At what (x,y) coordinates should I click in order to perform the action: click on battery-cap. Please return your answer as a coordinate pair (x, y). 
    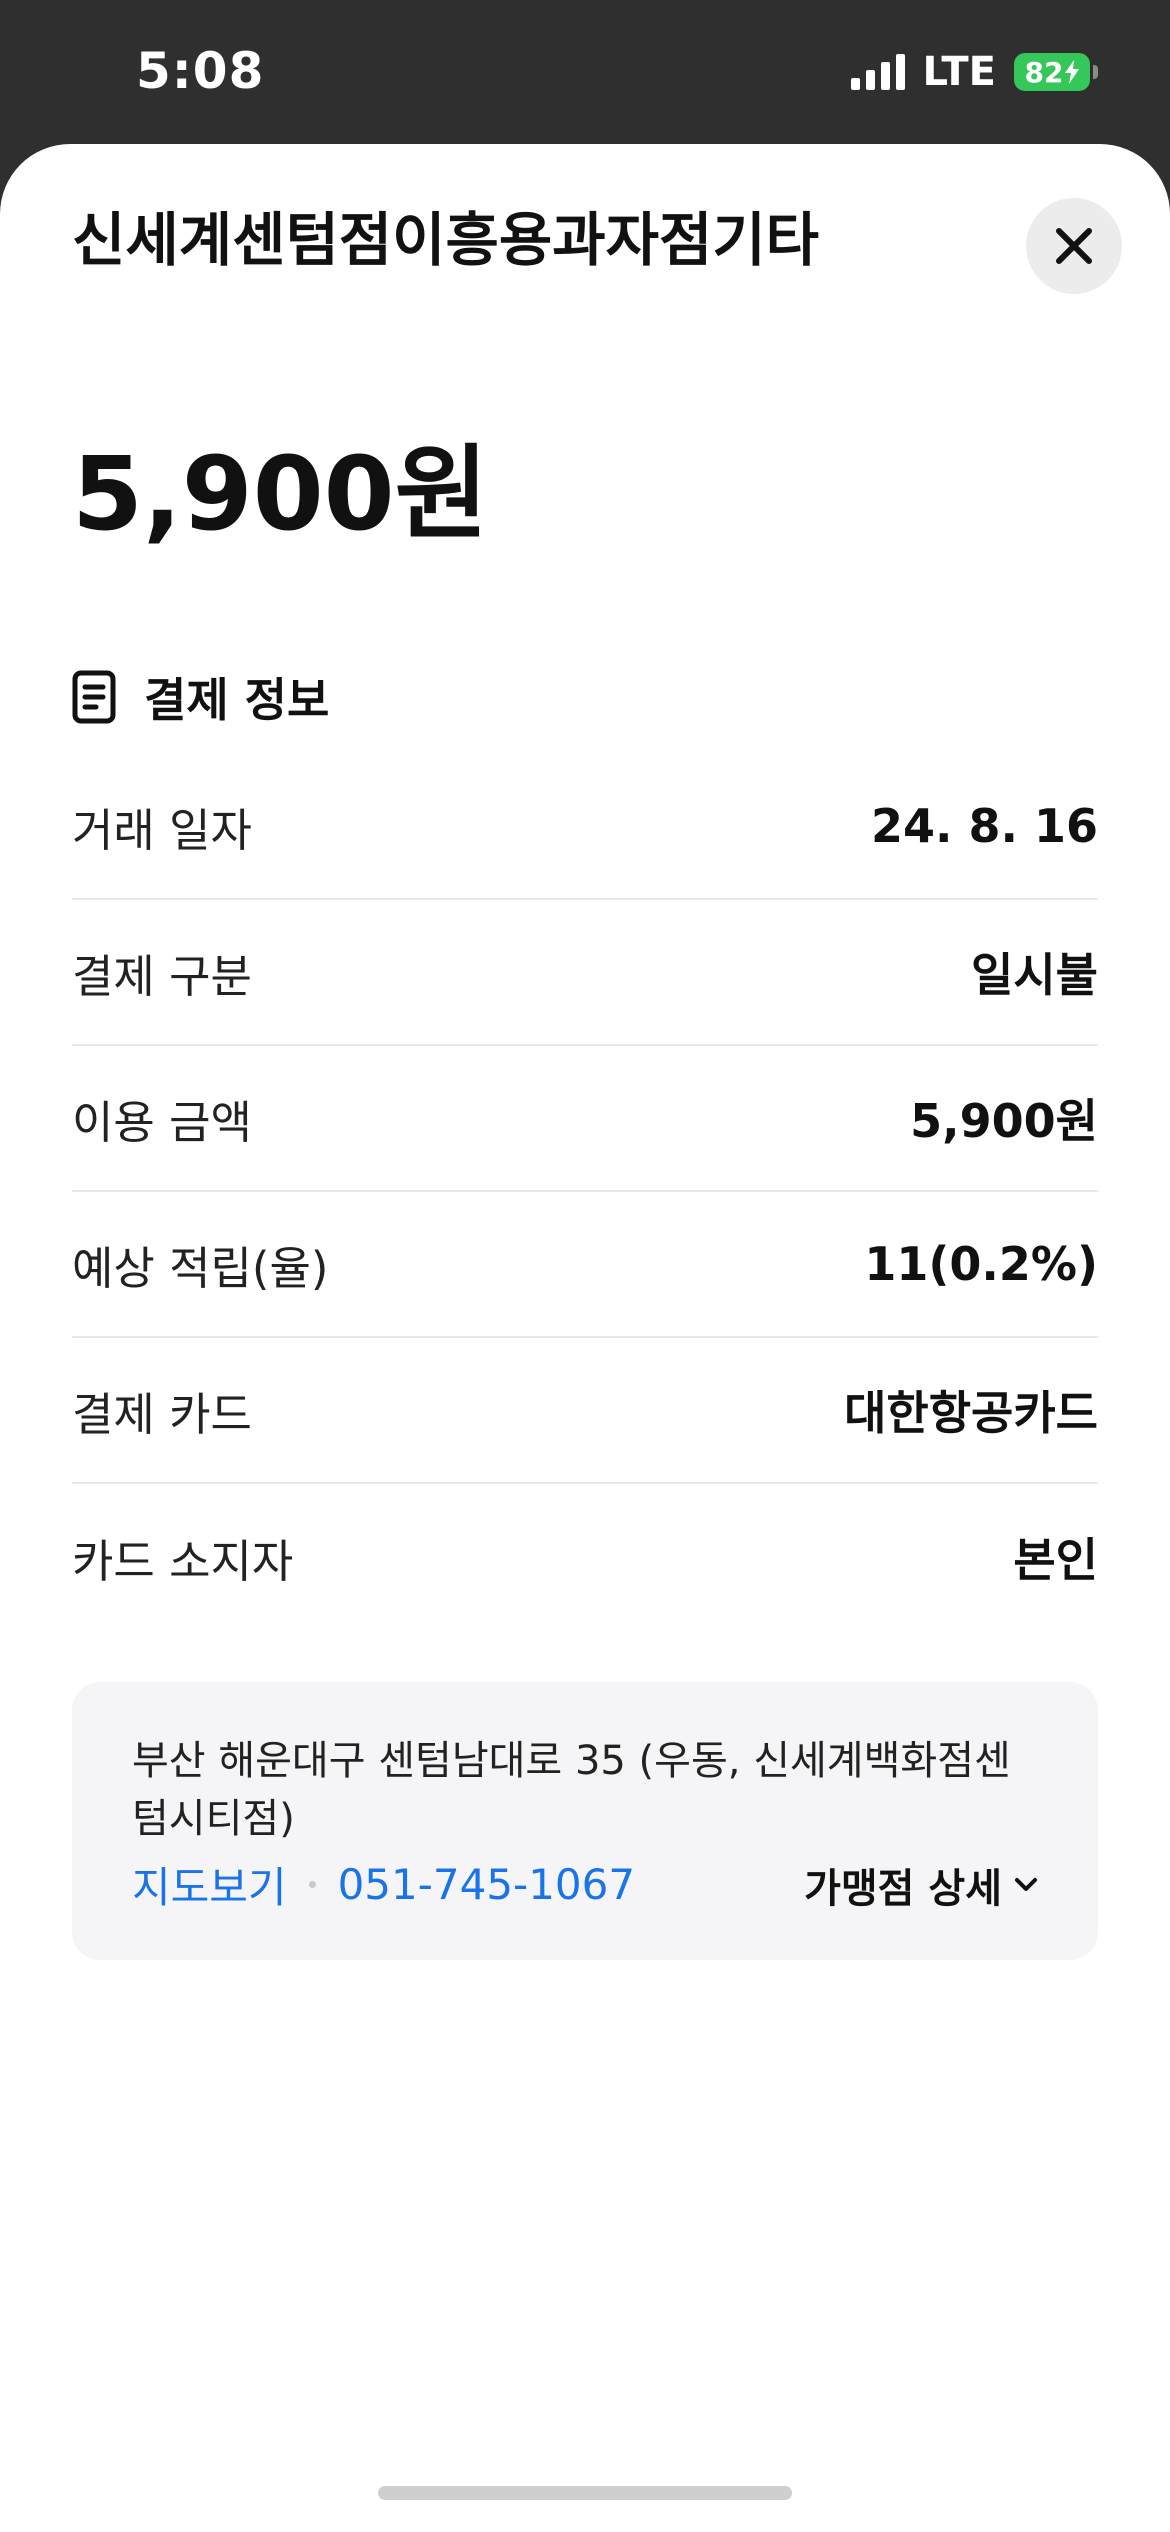
    Looking at the image, I should click on (1095, 72).